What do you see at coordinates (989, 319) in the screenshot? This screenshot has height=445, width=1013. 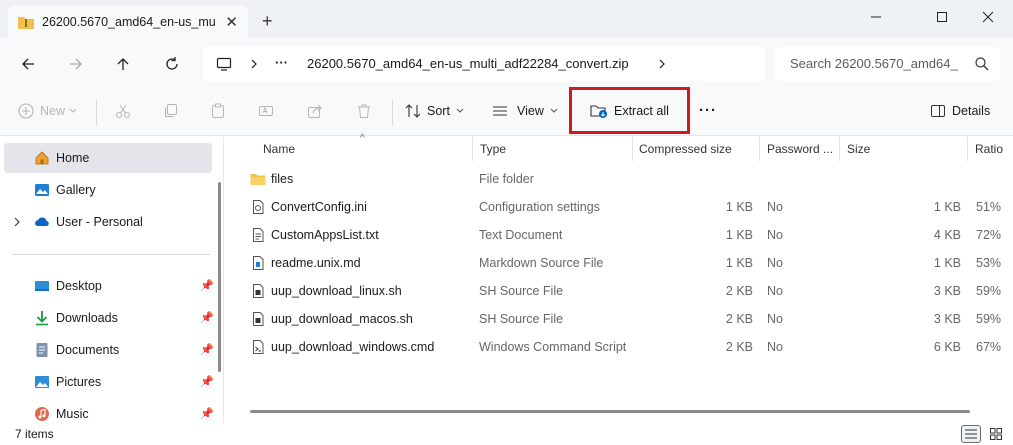 I see `compression-ratio: 59%` at bounding box center [989, 319].